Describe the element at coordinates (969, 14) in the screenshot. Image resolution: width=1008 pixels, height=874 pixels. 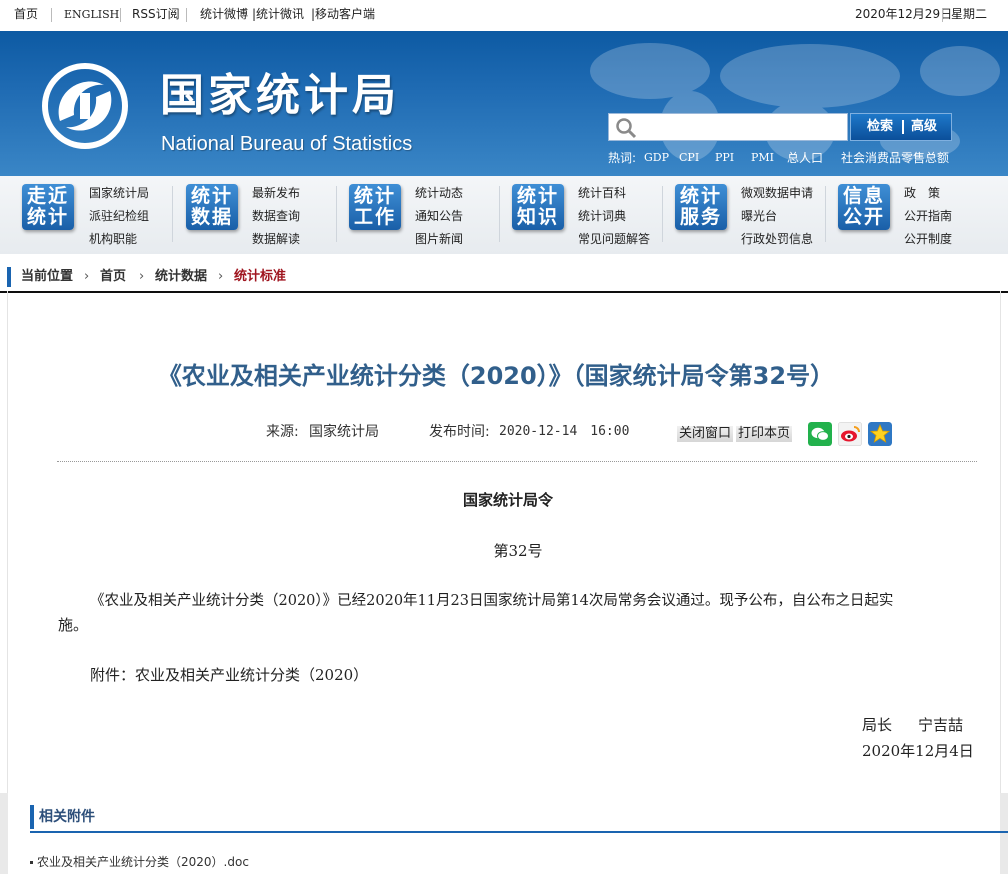
I see `current-weekday: 星期二` at that location.